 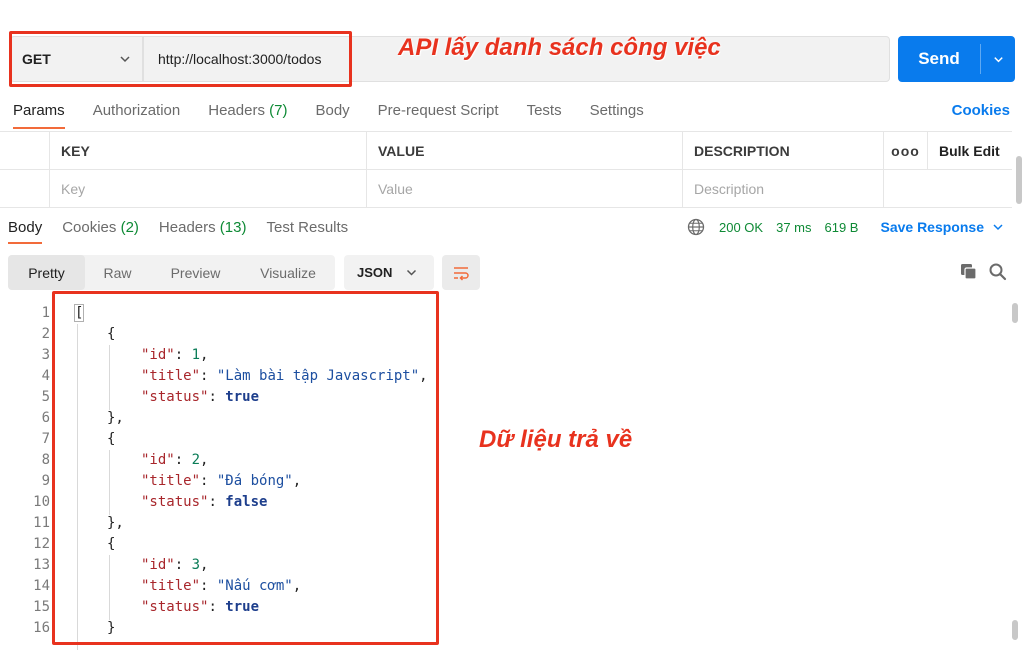 What do you see at coordinates (968, 271) in the screenshot?
I see `copy-icon` at bounding box center [968, 271].